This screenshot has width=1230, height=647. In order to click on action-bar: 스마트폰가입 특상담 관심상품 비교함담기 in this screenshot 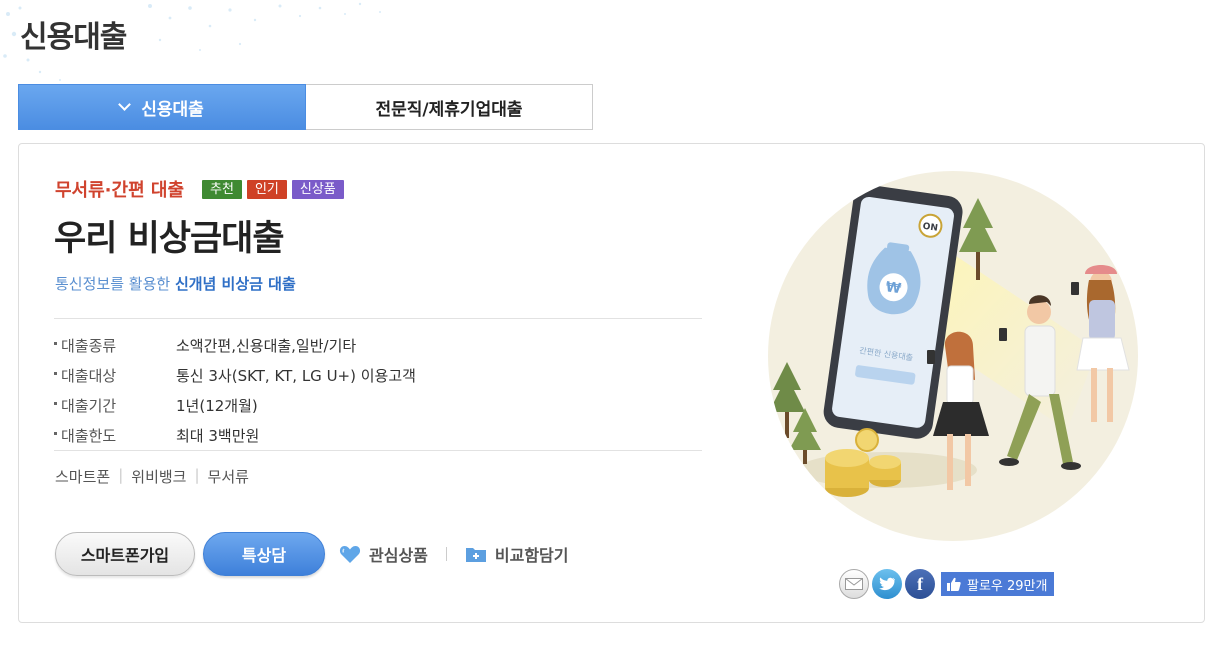, I will do `click(312, 554)`.